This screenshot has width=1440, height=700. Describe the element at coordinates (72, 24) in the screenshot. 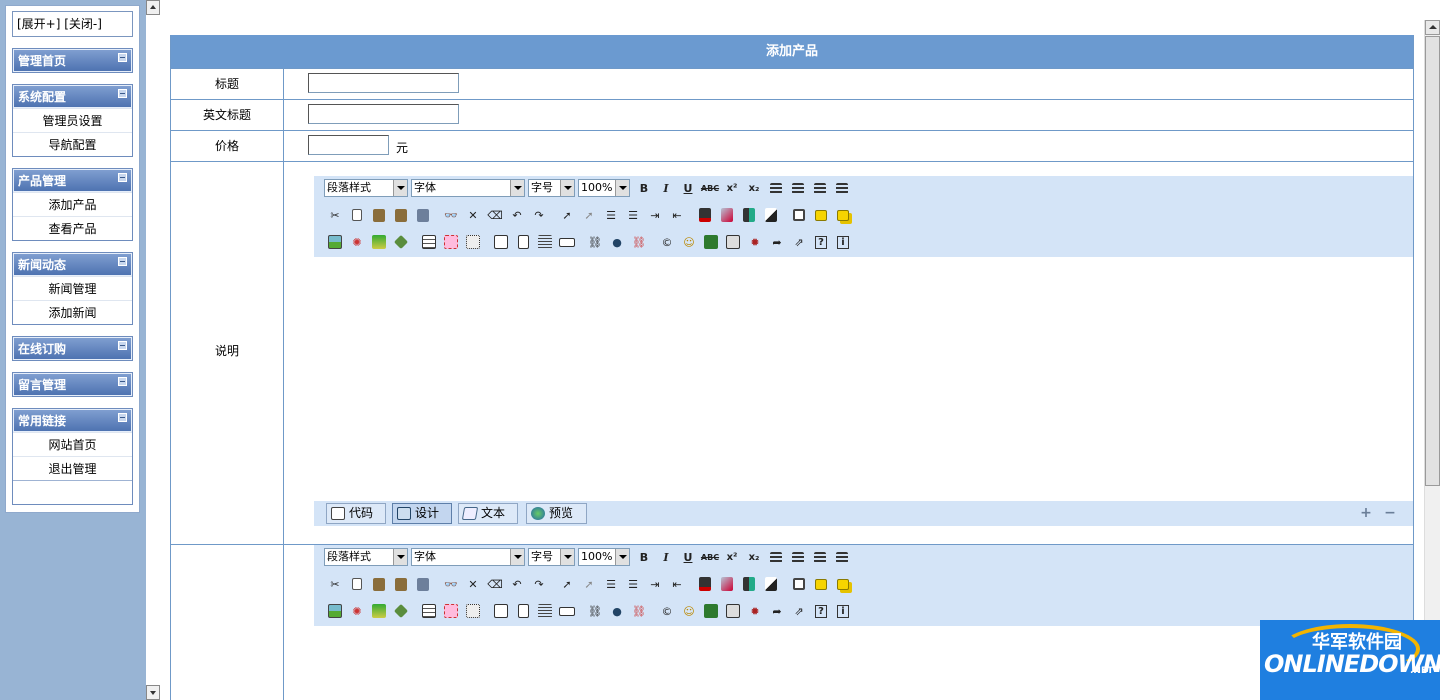

I see `expand-collapse-toggle: [展开+] [关闭-]` at that location.